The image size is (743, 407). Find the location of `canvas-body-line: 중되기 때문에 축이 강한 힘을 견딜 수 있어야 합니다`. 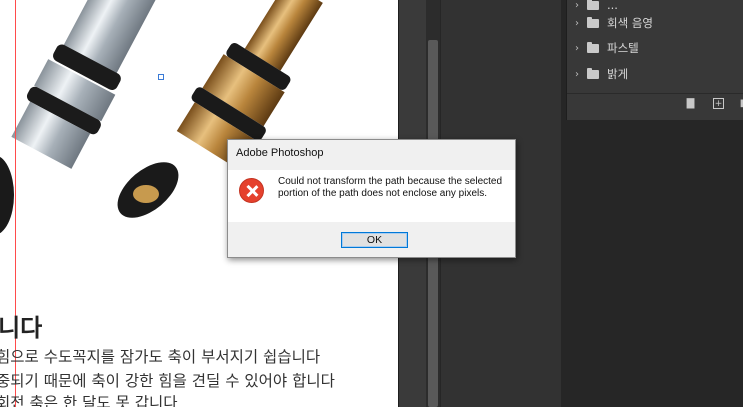

canvas-body-line: 중되기 때문에 축이 강한 힘을 견딜 수 있어야 합니다 is located at coordinates (167, 381).